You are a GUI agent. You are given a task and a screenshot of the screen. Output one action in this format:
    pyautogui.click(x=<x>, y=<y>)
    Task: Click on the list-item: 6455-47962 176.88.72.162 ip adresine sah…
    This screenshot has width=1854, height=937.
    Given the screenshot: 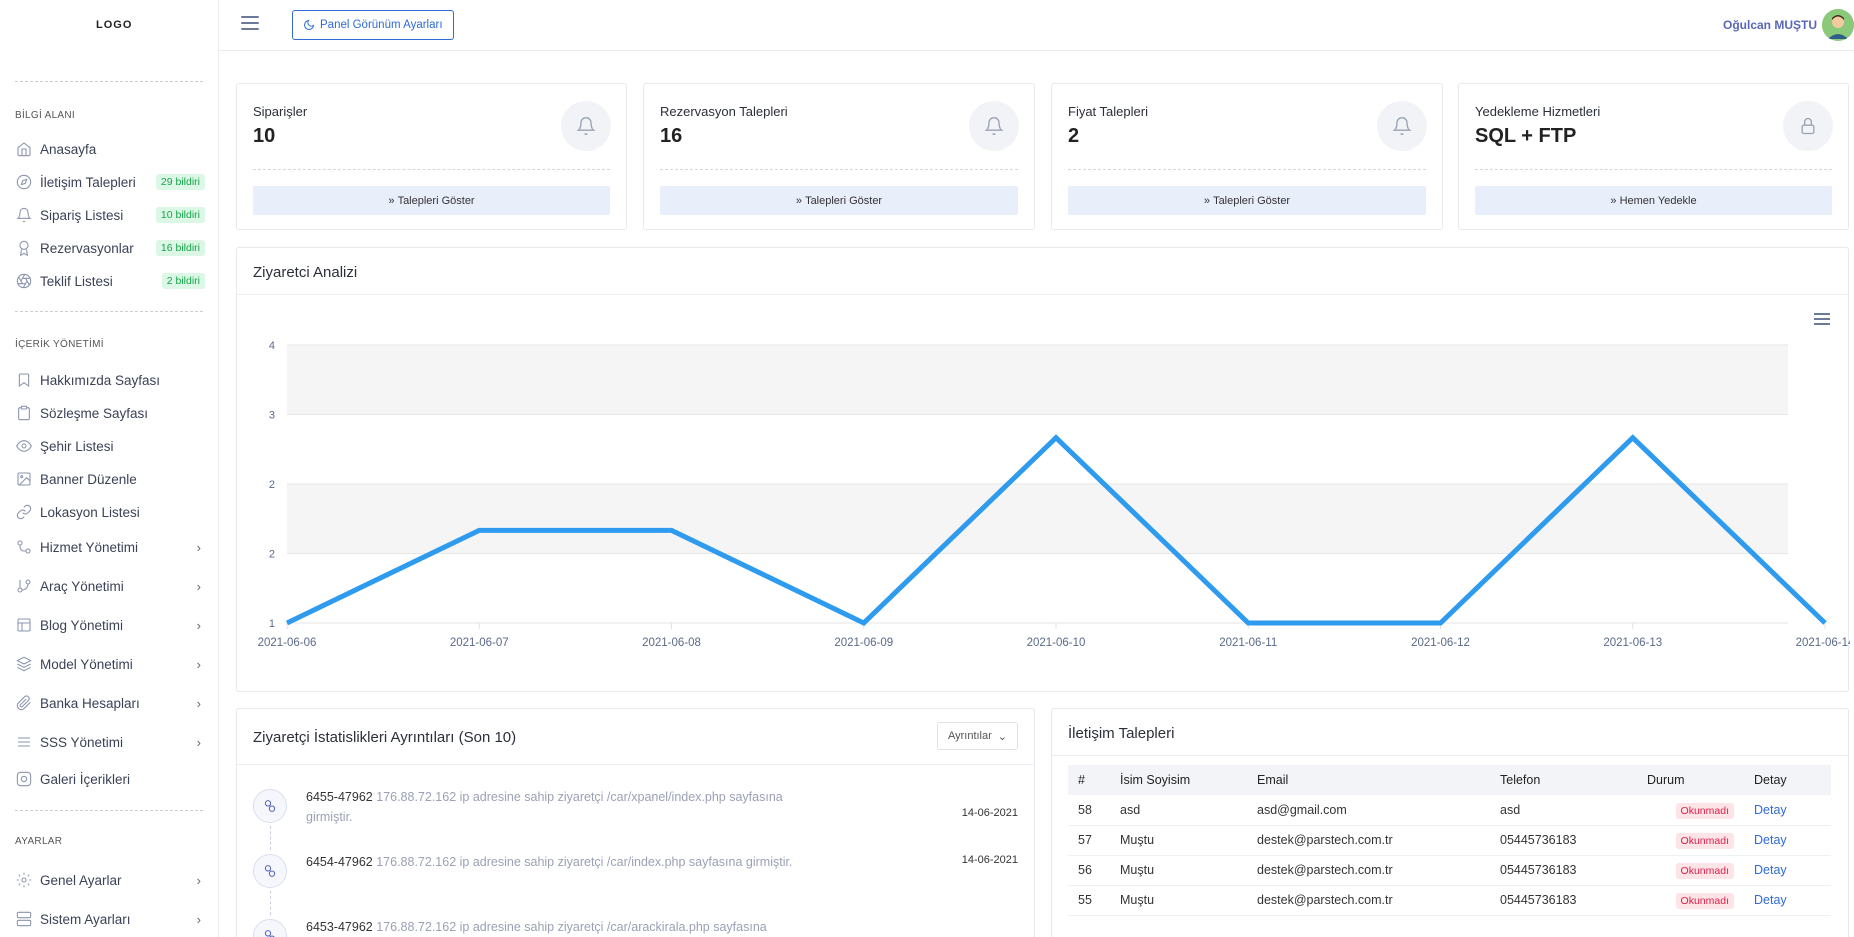 What is the action you would take?
    pyautogui.click(x=635, y=812)
    